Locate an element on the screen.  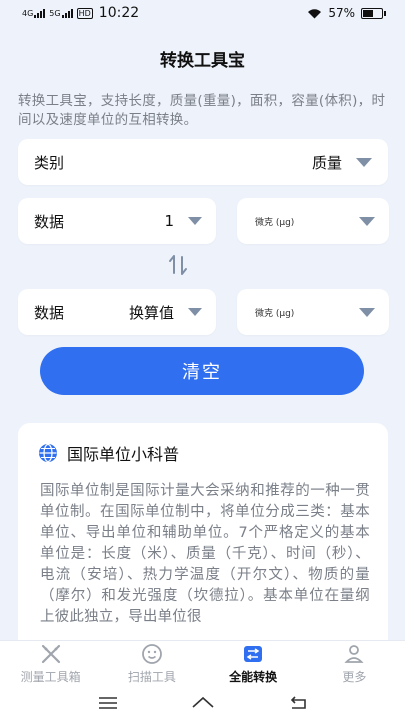
status-left: 4G 5G HD 10:22 is located at coordinates (80, 13).